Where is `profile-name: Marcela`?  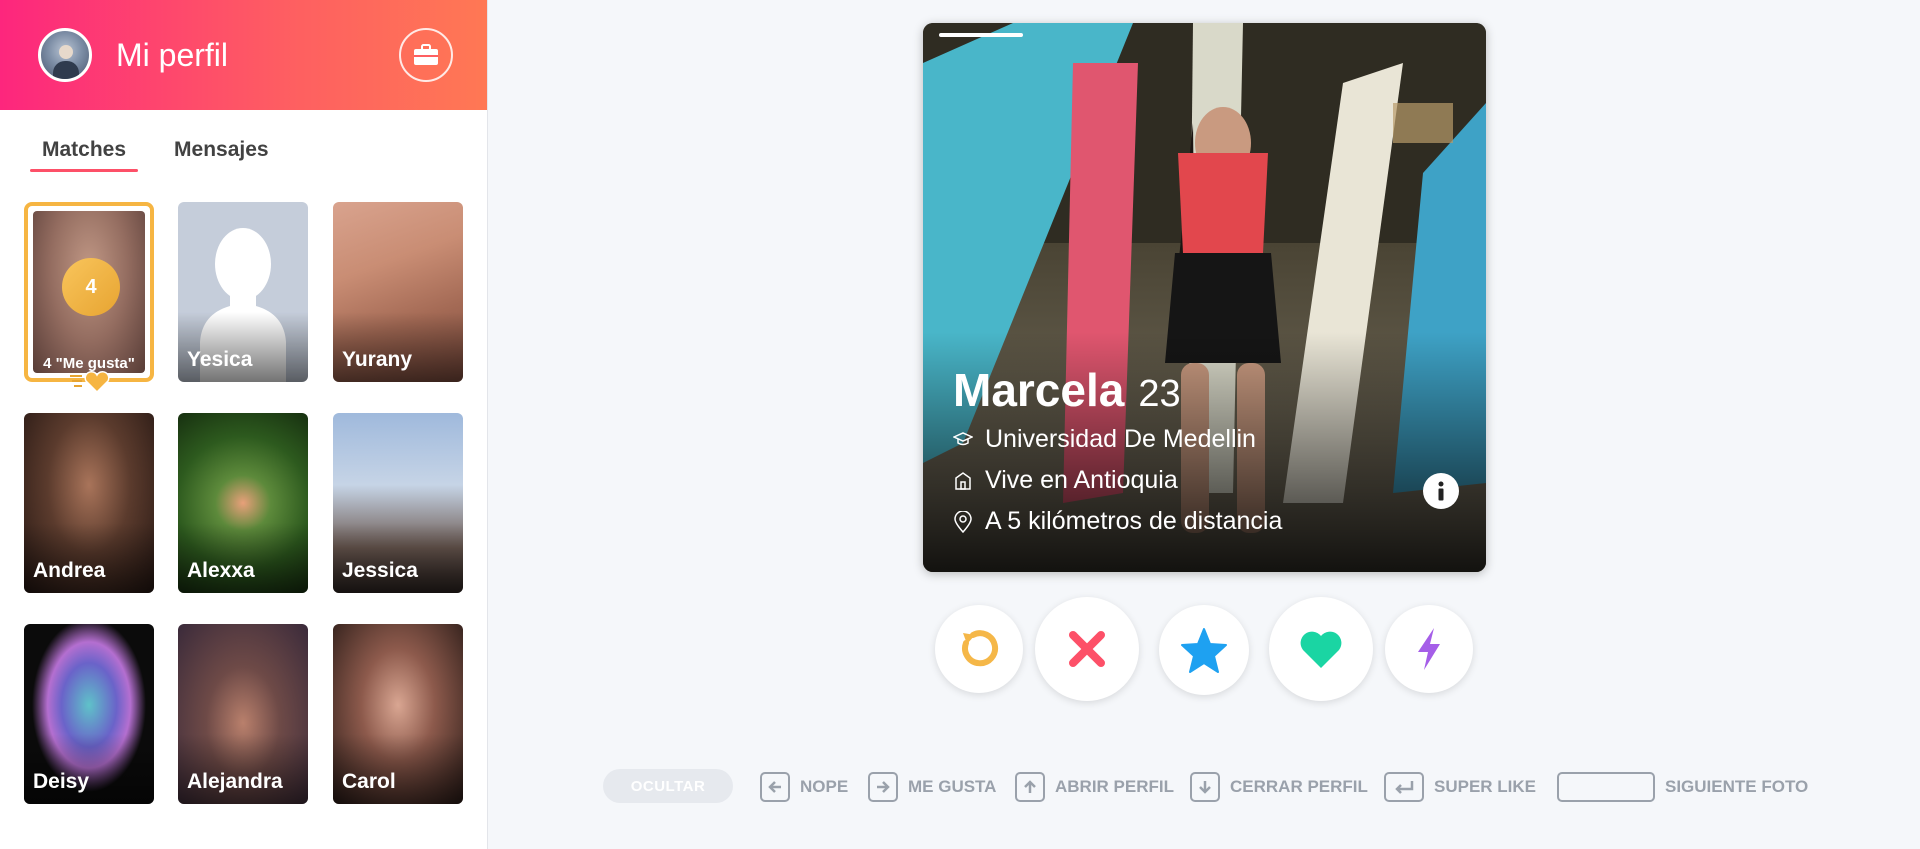
profile-name: Marcela is located at coordinates (1039, 390).